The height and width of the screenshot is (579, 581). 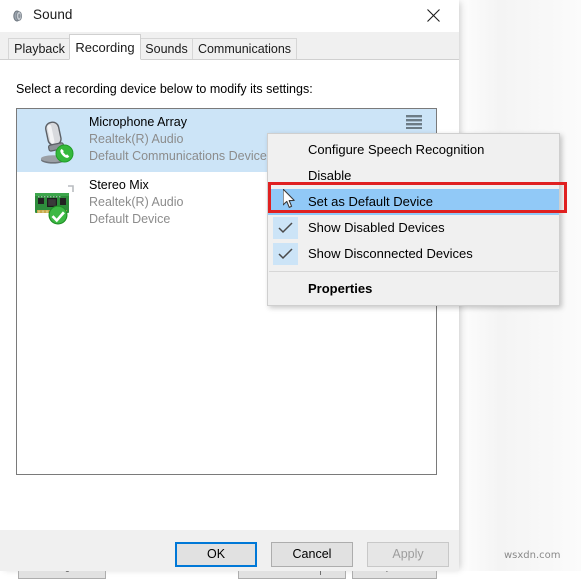 What do you see at coordinates (413, 176) in the screenshot?
I see `menu-item-disable: Disable` at bounding box center [413, 176].